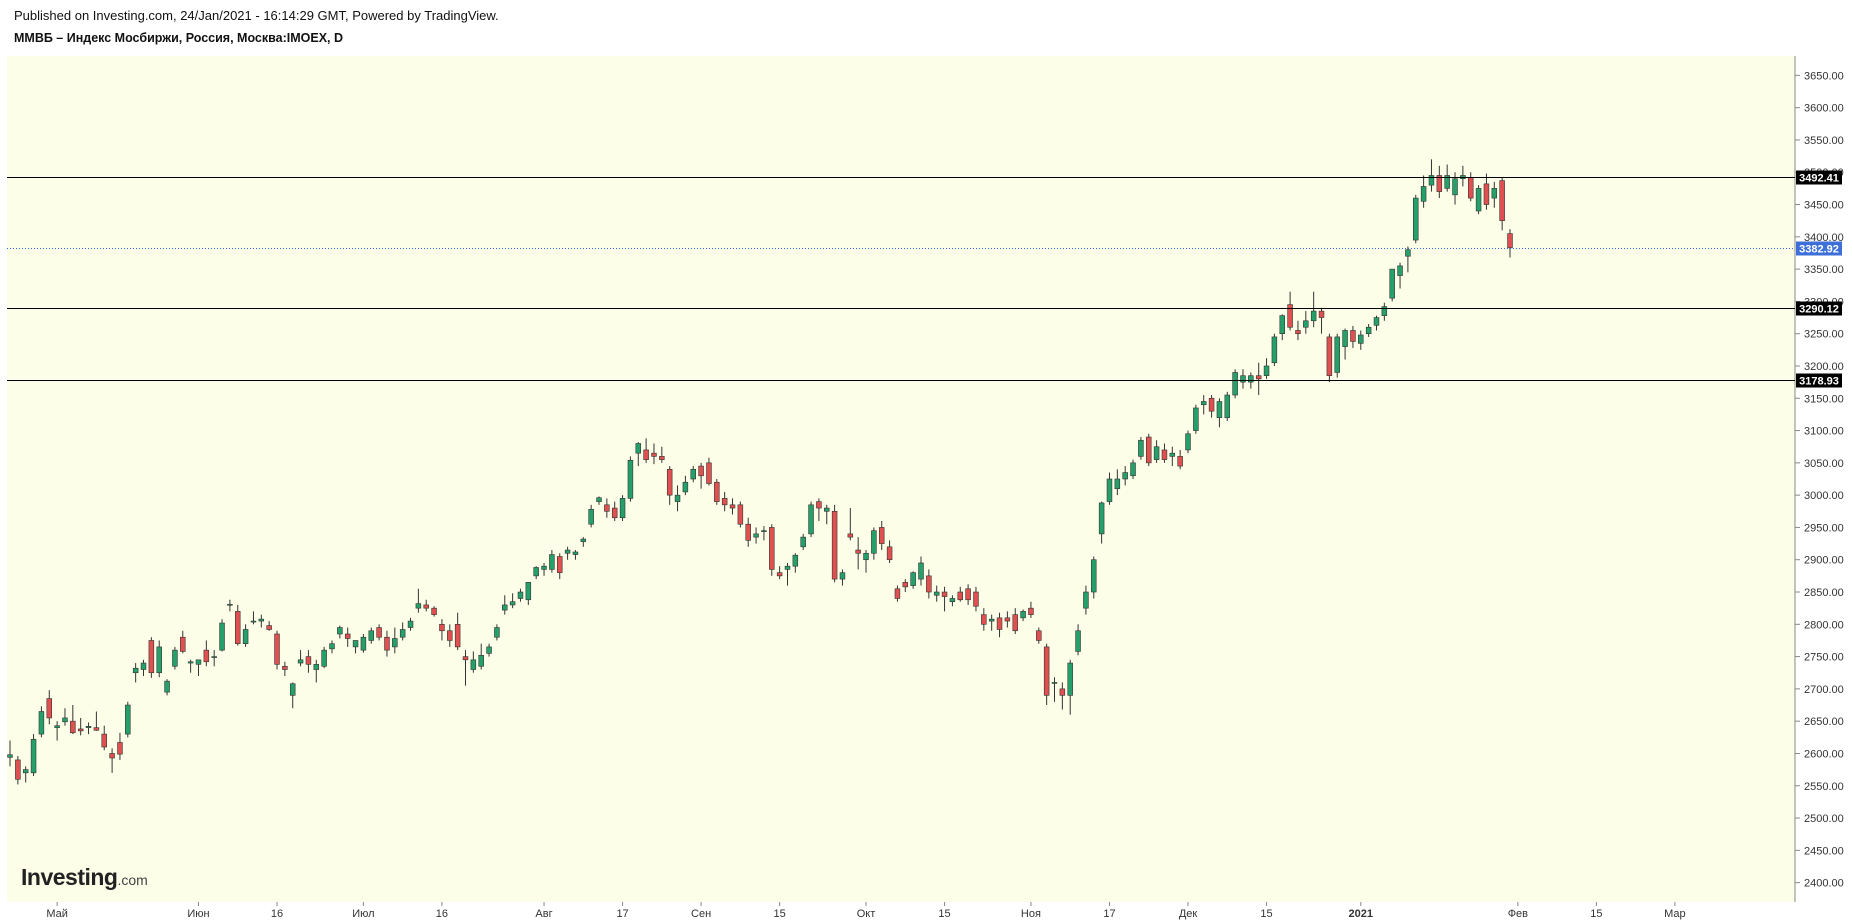 The height and width of the screenshot is (924, 1853). Describe the element at coordinates (1824, 690) in the screenshot. I see `y-tick-label: 2700.00` at that location.